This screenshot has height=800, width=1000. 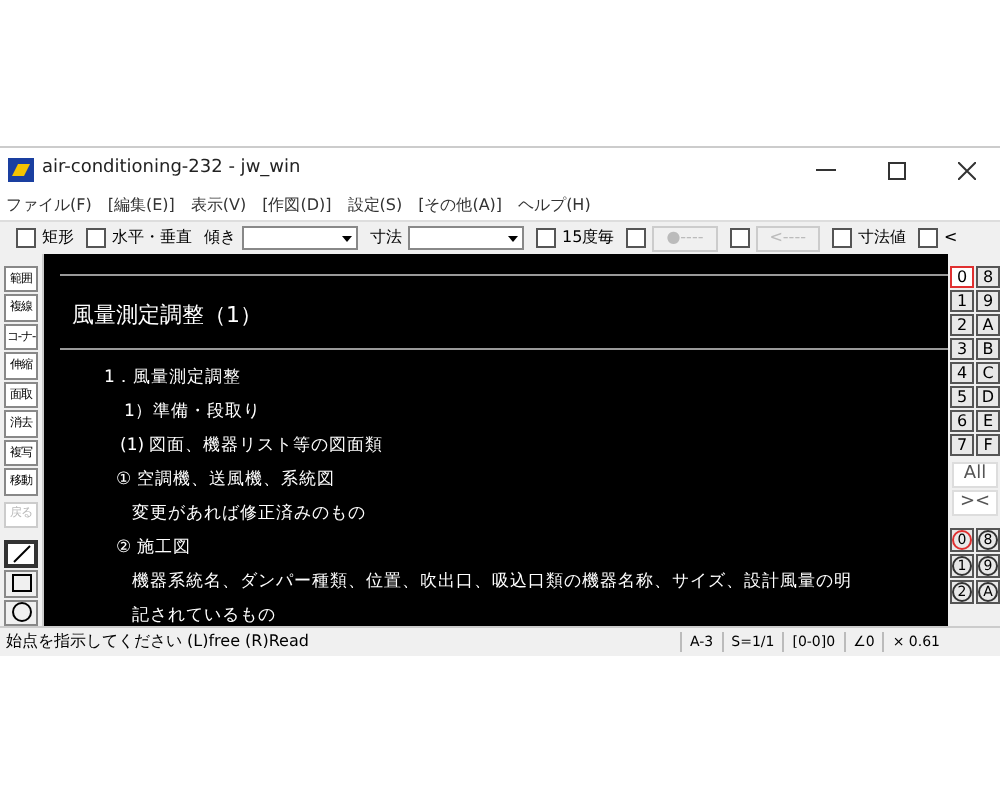 What do you see at coordinates (250, 514) in the screenshot?
I see `outline-text: 変更があれば修正済みのもの` at bounding box center [250, 514].